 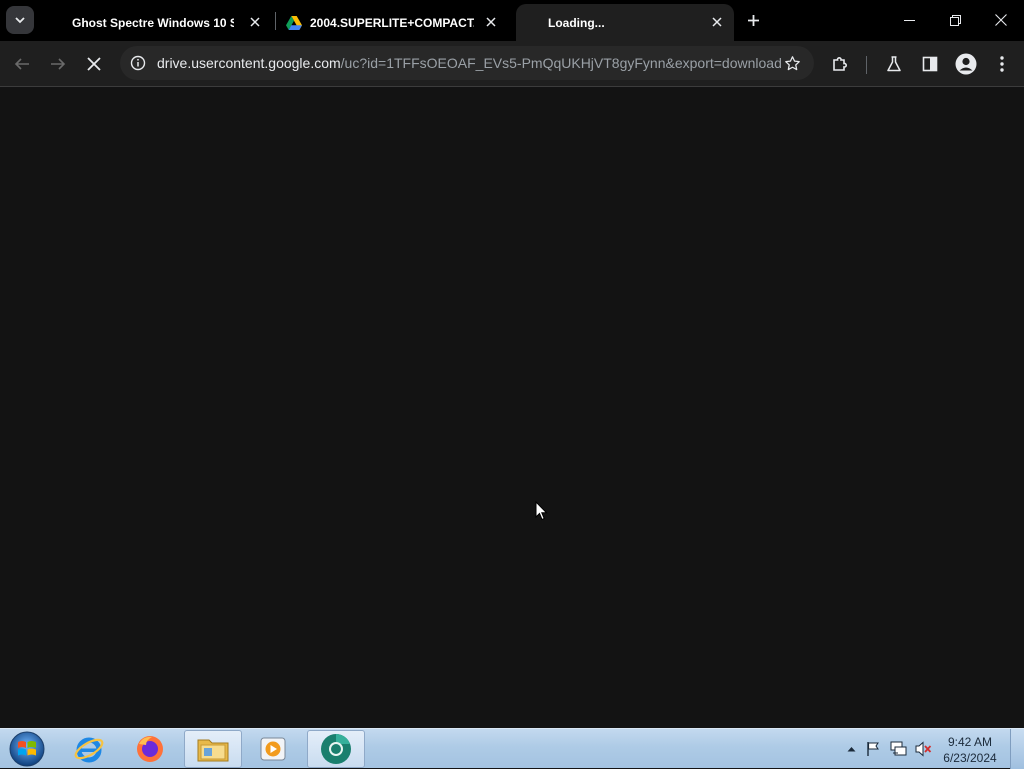 I want to click on firefox-icon, so click(x=150, y=749).